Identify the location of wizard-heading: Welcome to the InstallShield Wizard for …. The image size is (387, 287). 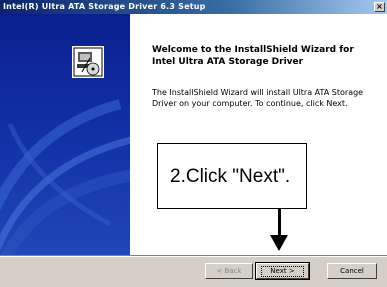
(253, 56).